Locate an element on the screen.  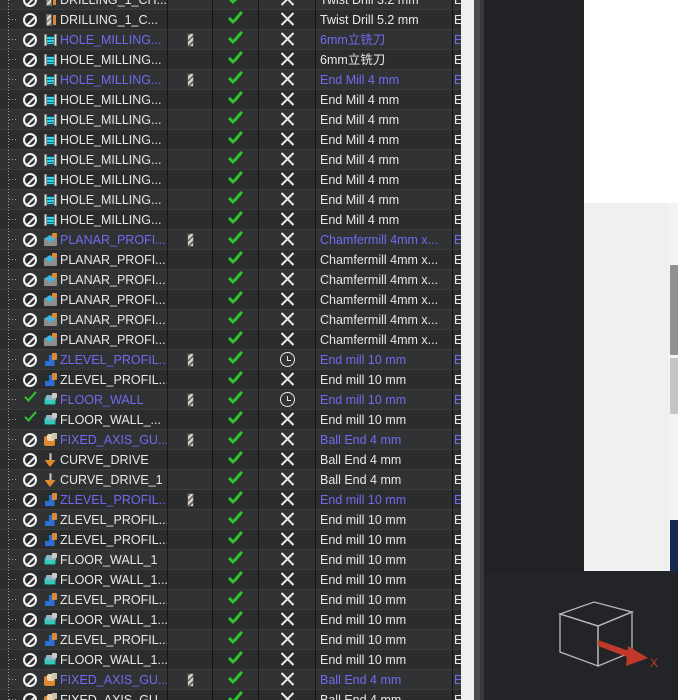
table-row: FIXED_AXIS_GU... Ball End 4 mm E is located at coordinates (230, 440).